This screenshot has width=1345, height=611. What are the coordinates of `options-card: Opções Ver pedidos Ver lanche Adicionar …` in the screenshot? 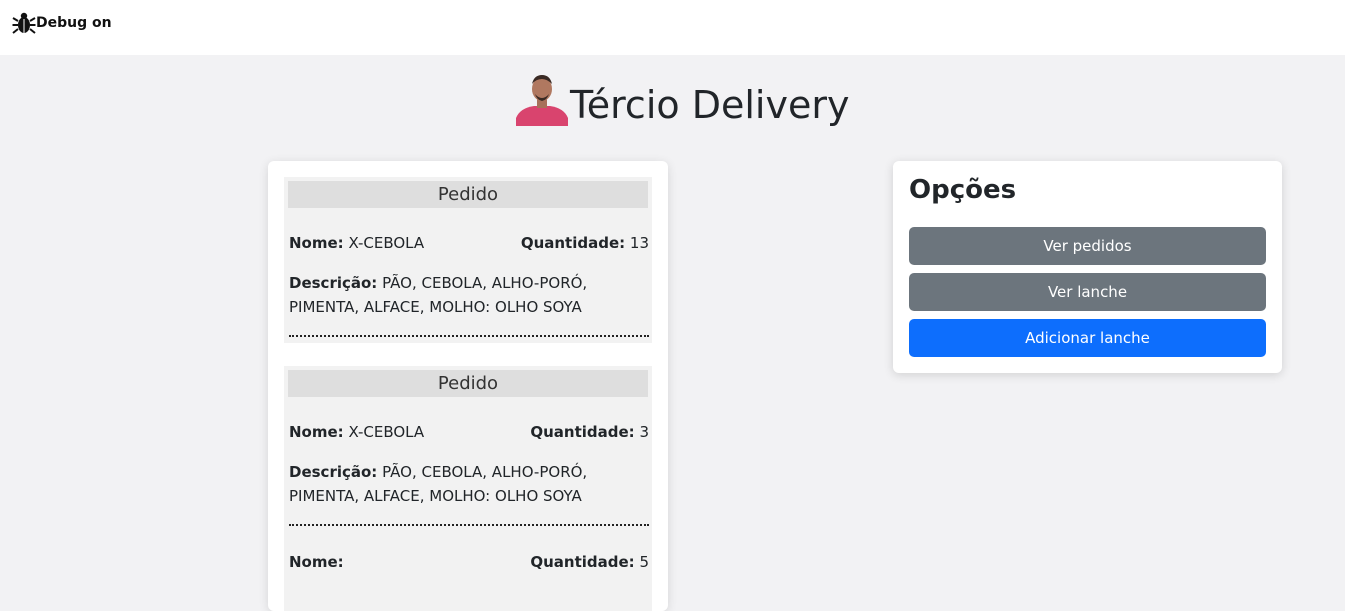 It's located at (1087, 267).